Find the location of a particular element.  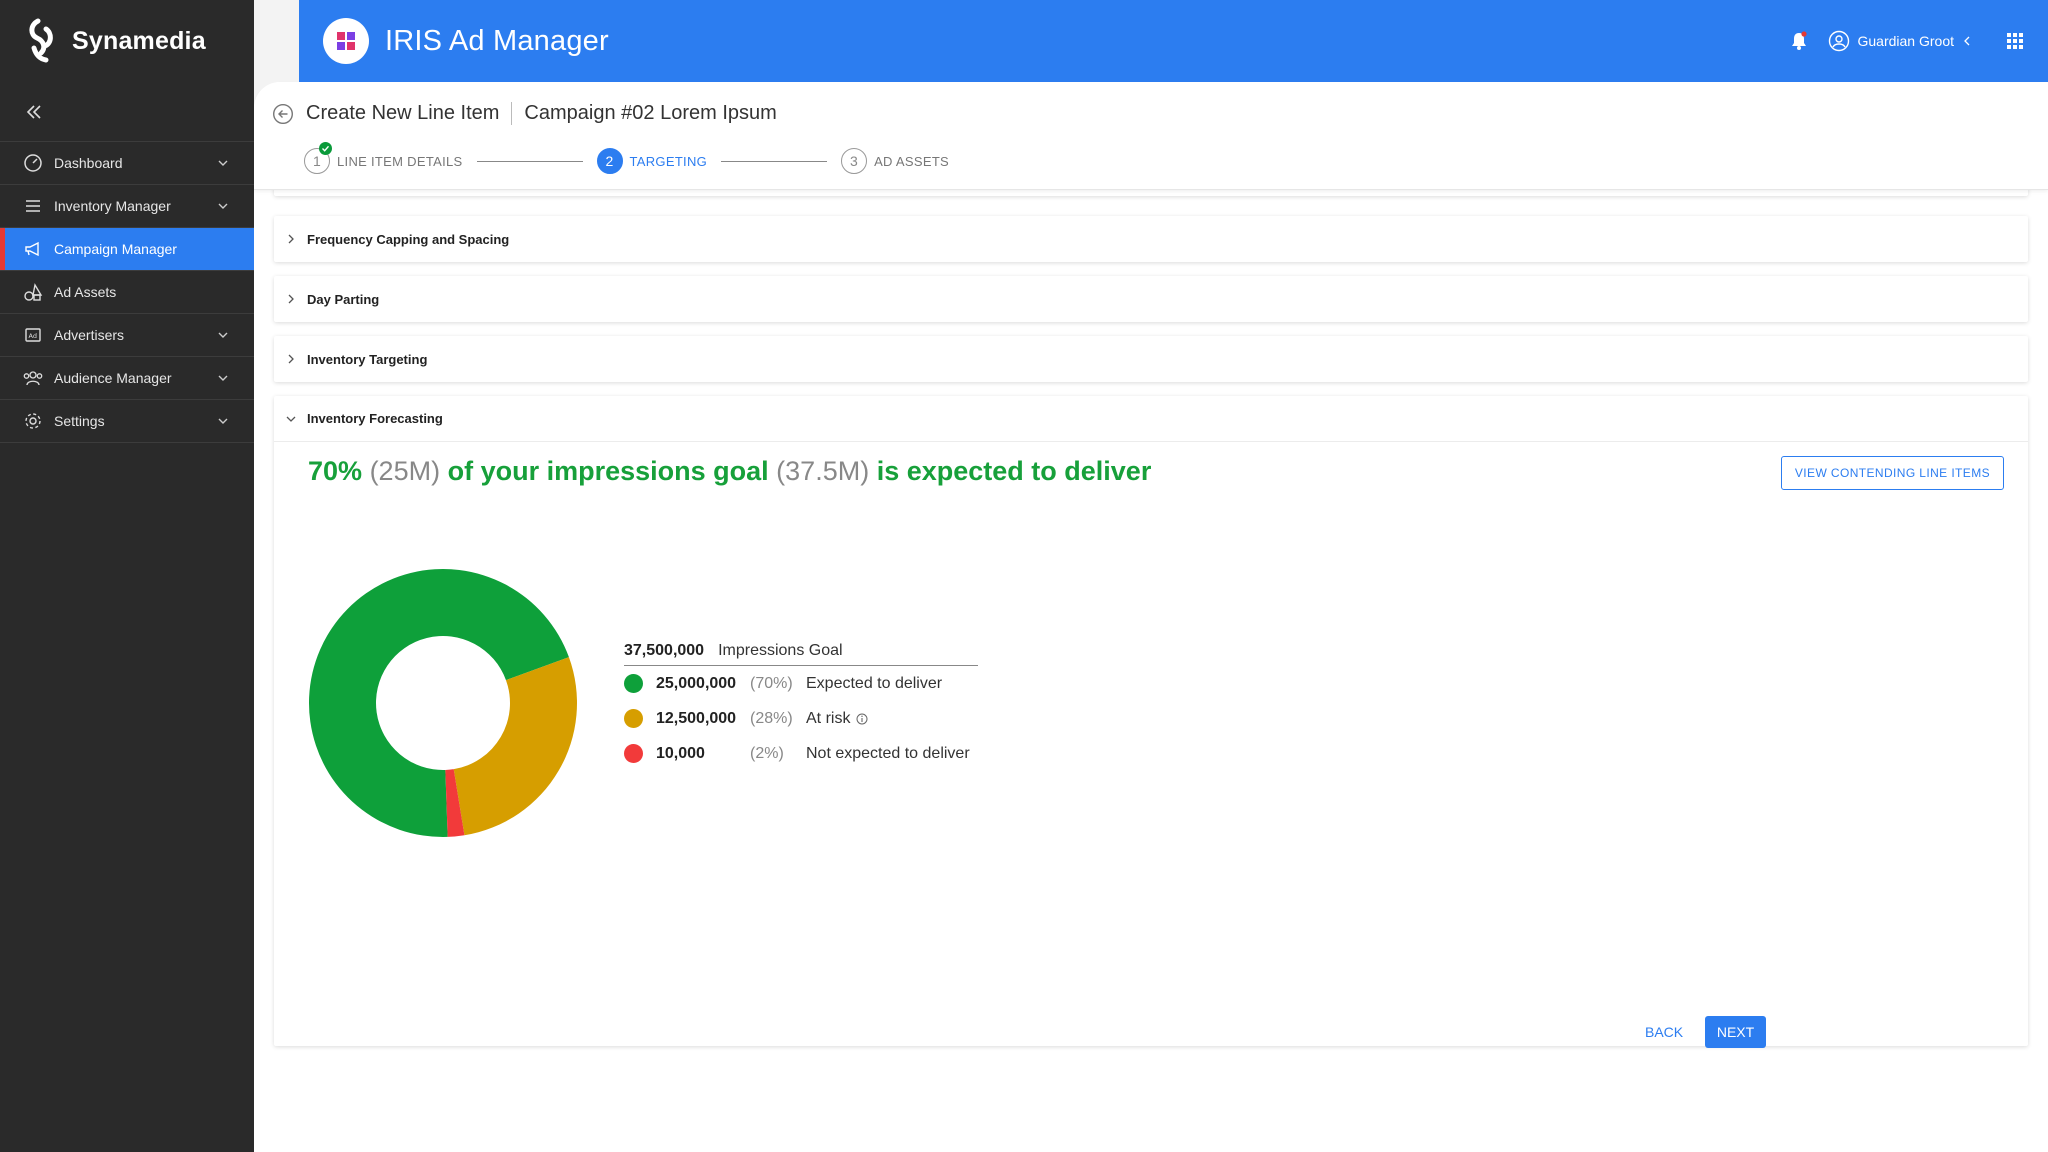

next-button: NEXT is located at coordinates (1735, 1032).